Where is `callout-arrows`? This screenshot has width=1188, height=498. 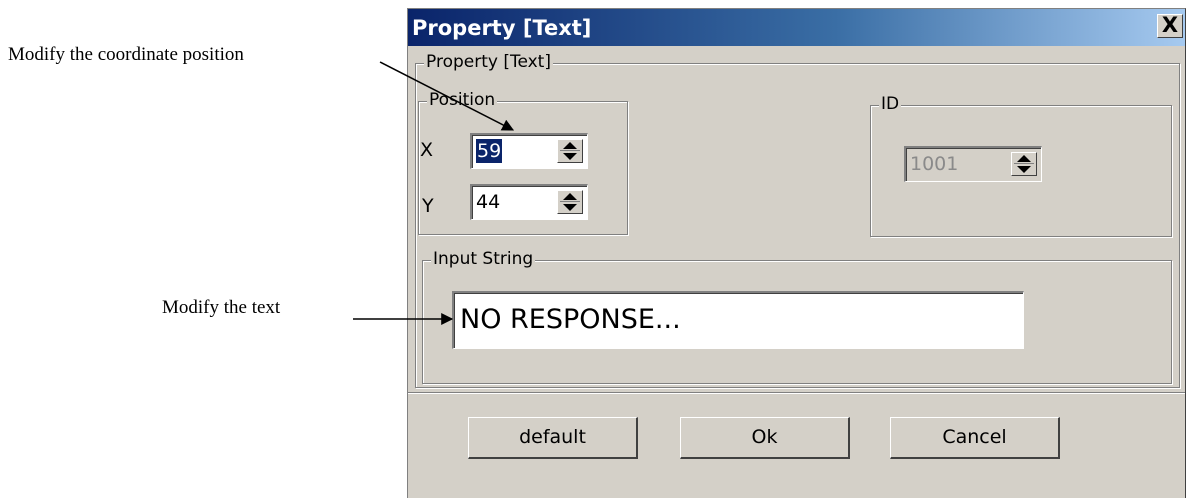
callout-arrows is located at coordinates (434, 193).